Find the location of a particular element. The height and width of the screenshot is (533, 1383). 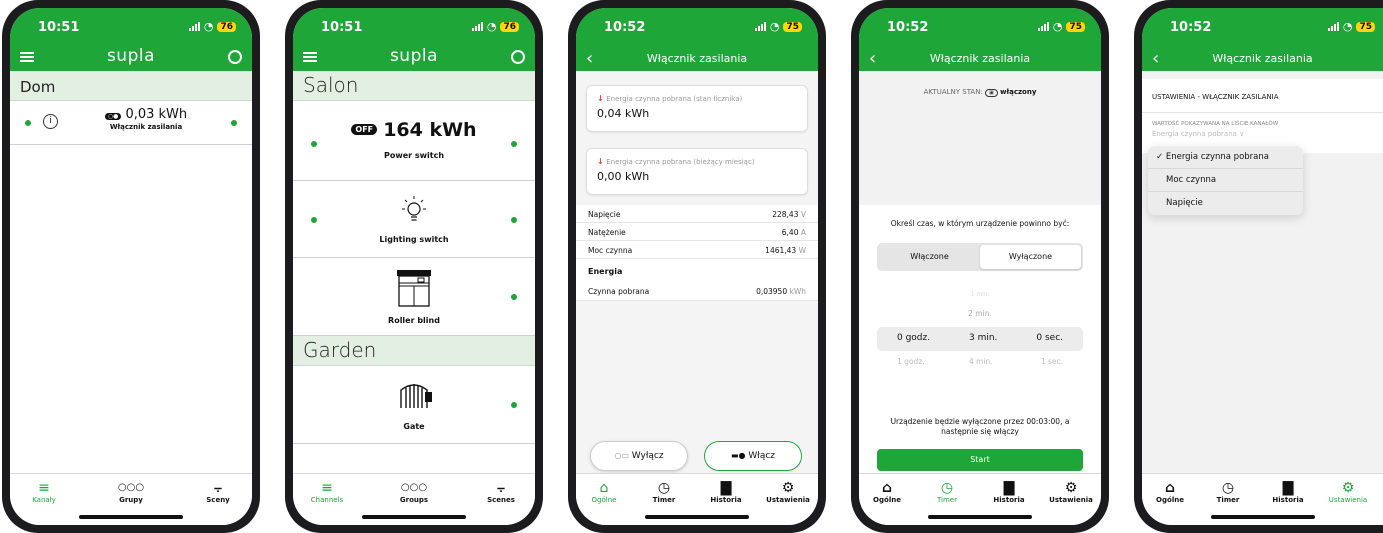

location-header-salon: Salon is located at coordinates (414, 86).